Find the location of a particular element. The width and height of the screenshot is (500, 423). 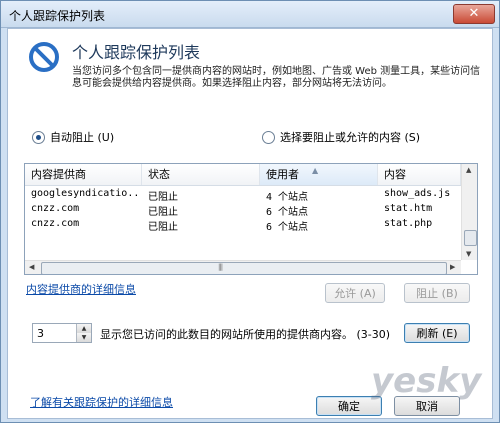

used-by-cell: 4 个站点 is located at coordinates (287, 197).